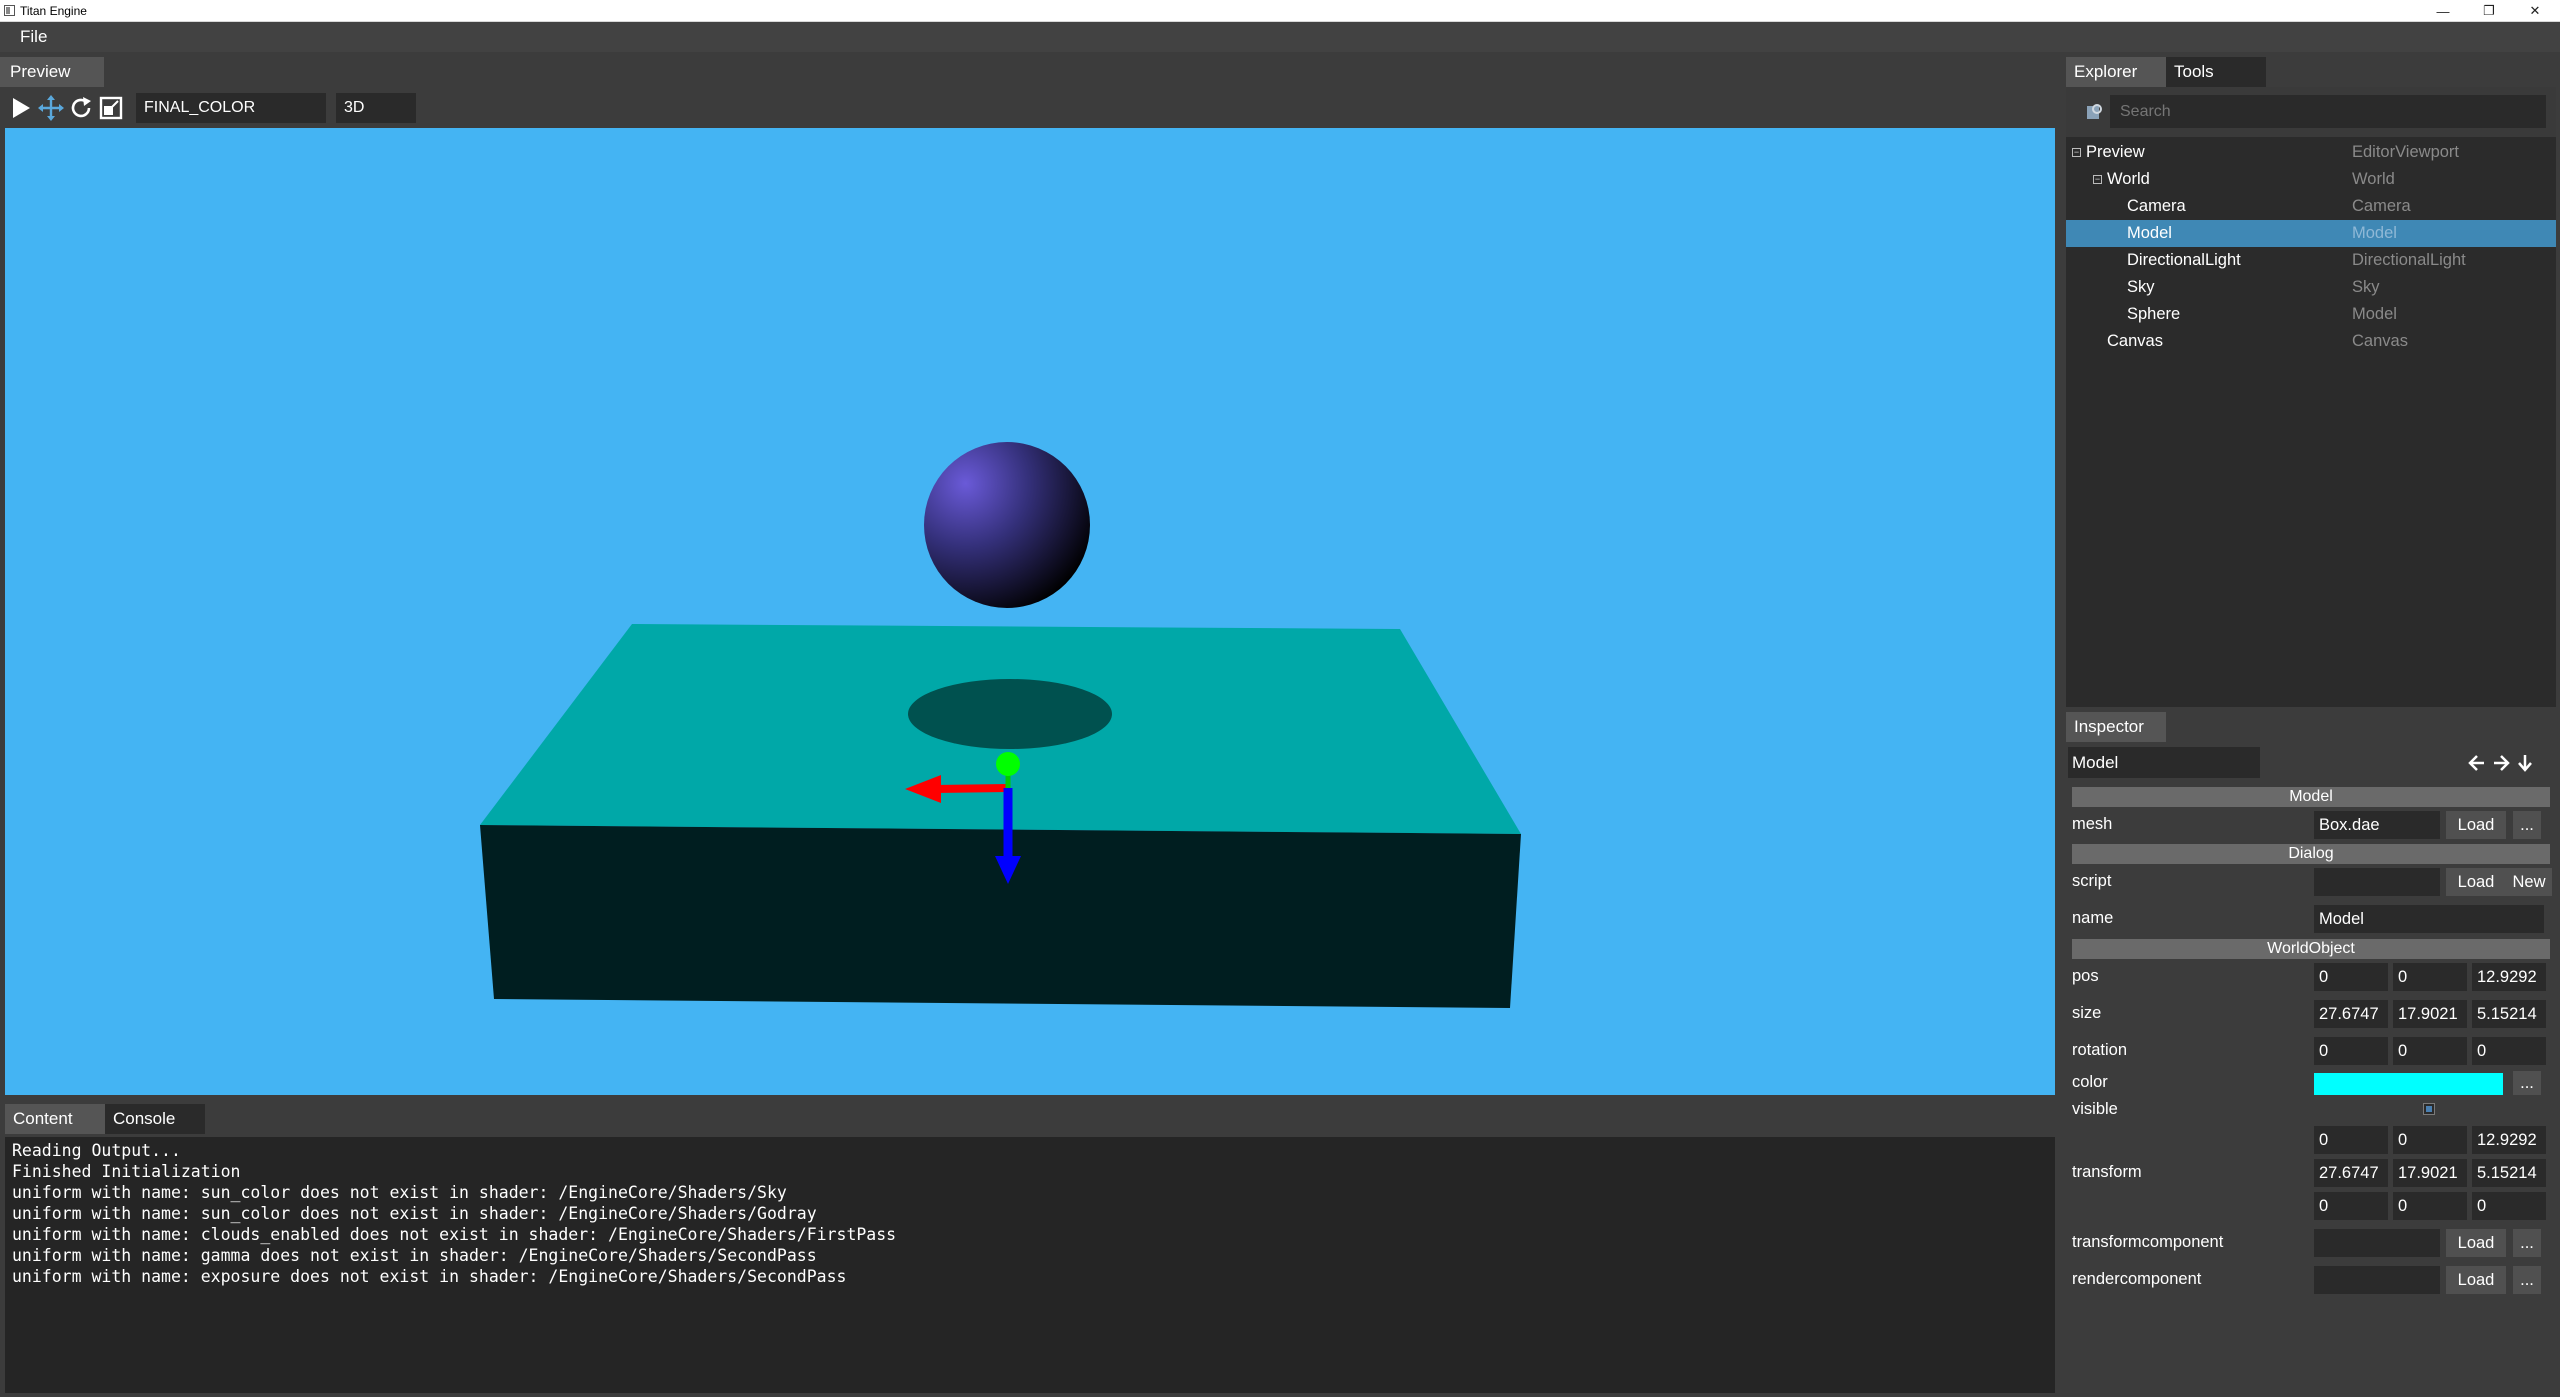 The image size is (2560, 1397). I want to click on close-button: ✕, so click(2535, 11).